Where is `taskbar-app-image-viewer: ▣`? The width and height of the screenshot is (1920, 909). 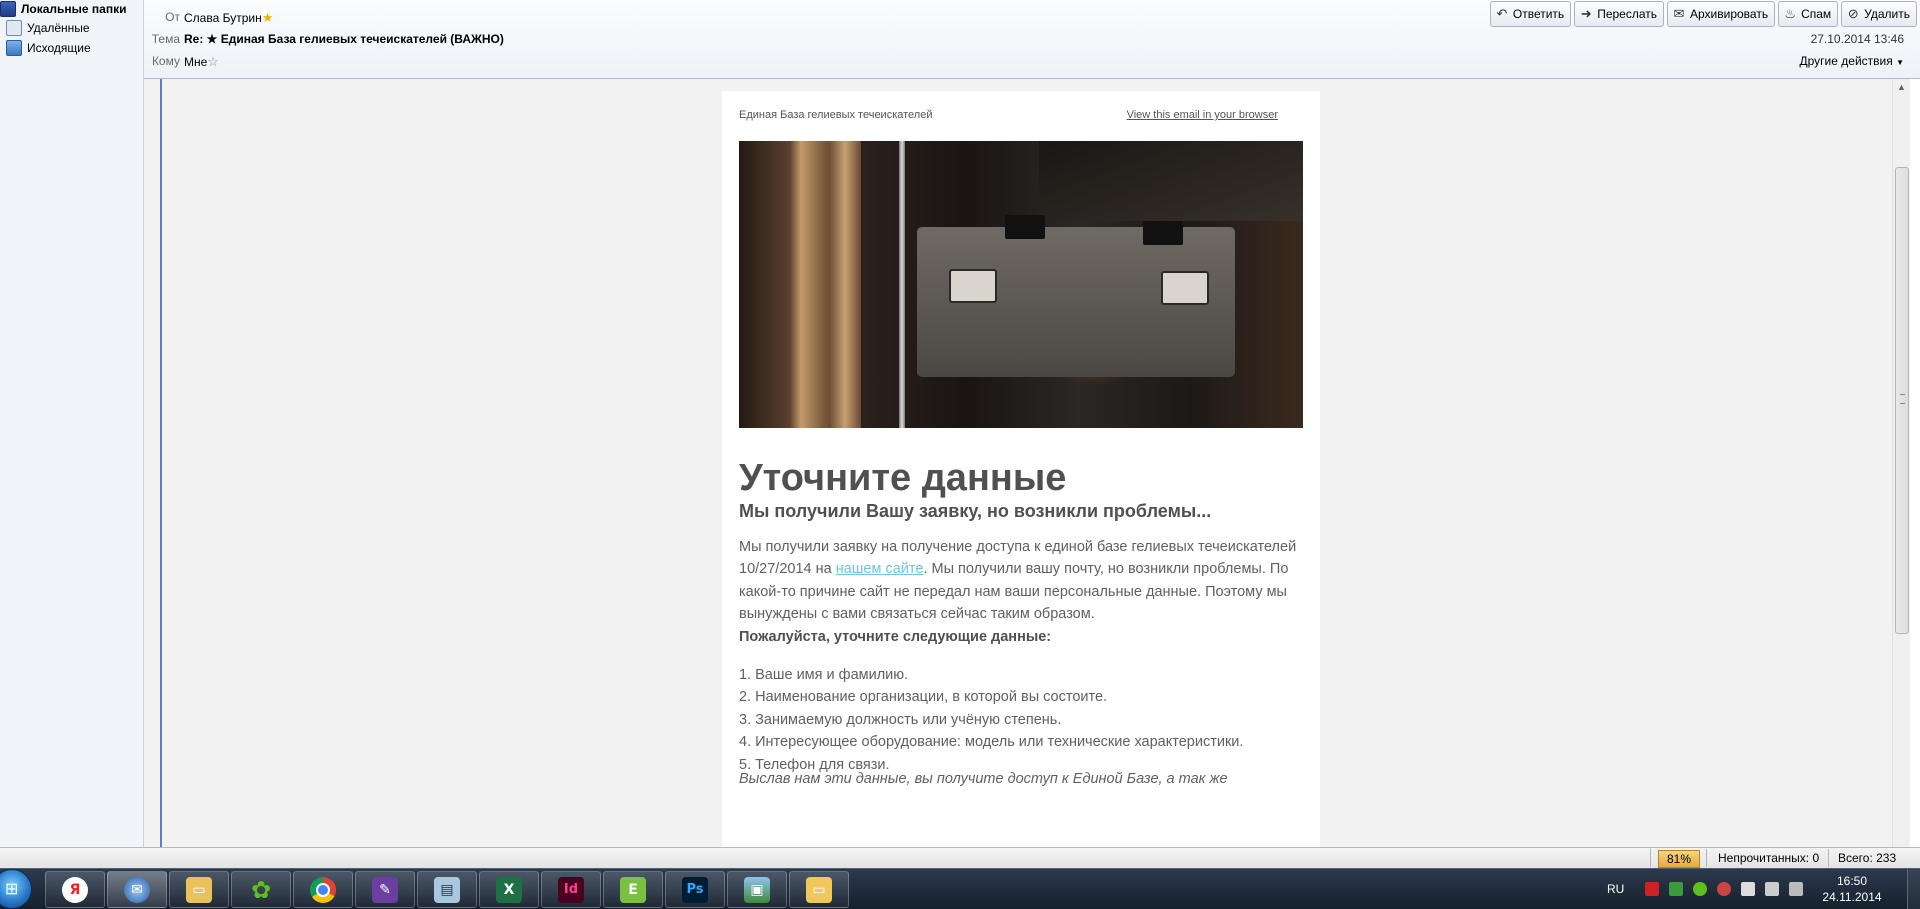
taskbar-app-image-viewer: ▣ is located at coordinates (757, 889).